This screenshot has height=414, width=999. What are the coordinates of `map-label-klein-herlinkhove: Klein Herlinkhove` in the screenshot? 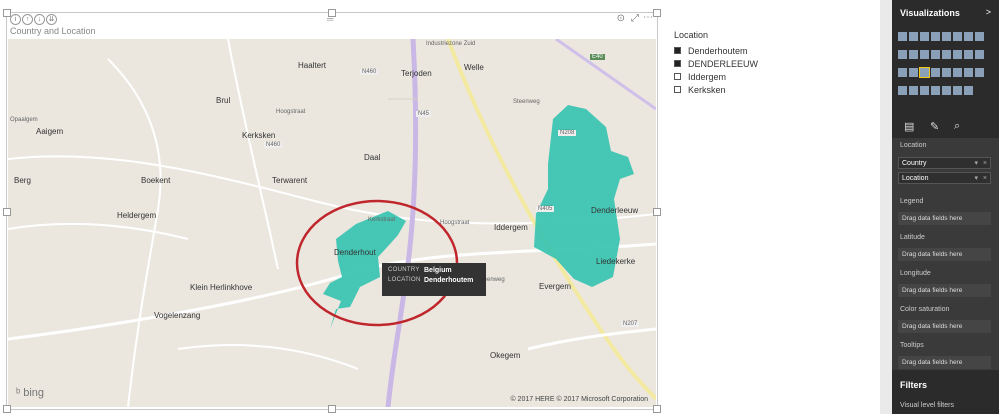 It's located at (221, 287).